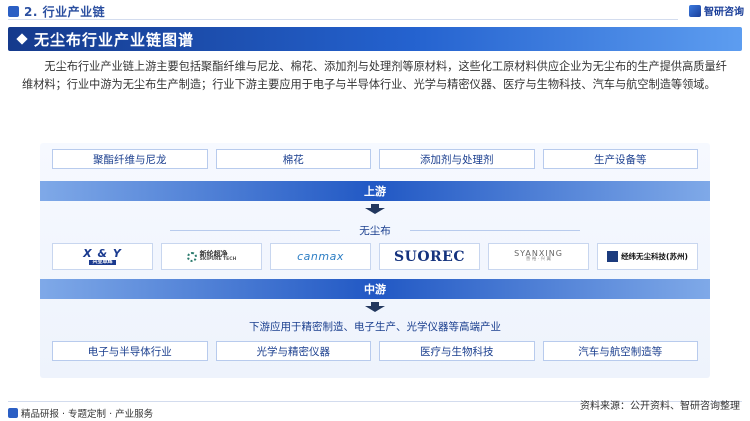 The height and width of the screenshot is (421, 750). I want to click on footer-left: 精品研报 · 专题定制 · 产业服务, so click(80, 413).